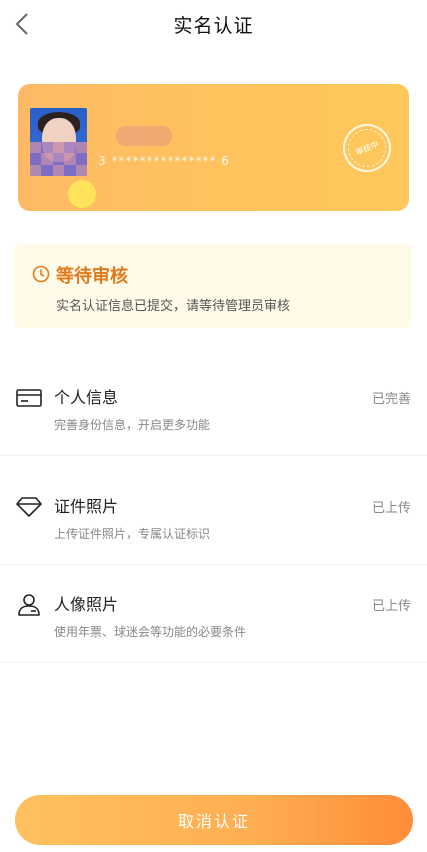  Describe the element at coordinates (150, 632) in the screenshot. I see `item-subtitle: 使用年票、球迷会等功能的必要条件` at that location.